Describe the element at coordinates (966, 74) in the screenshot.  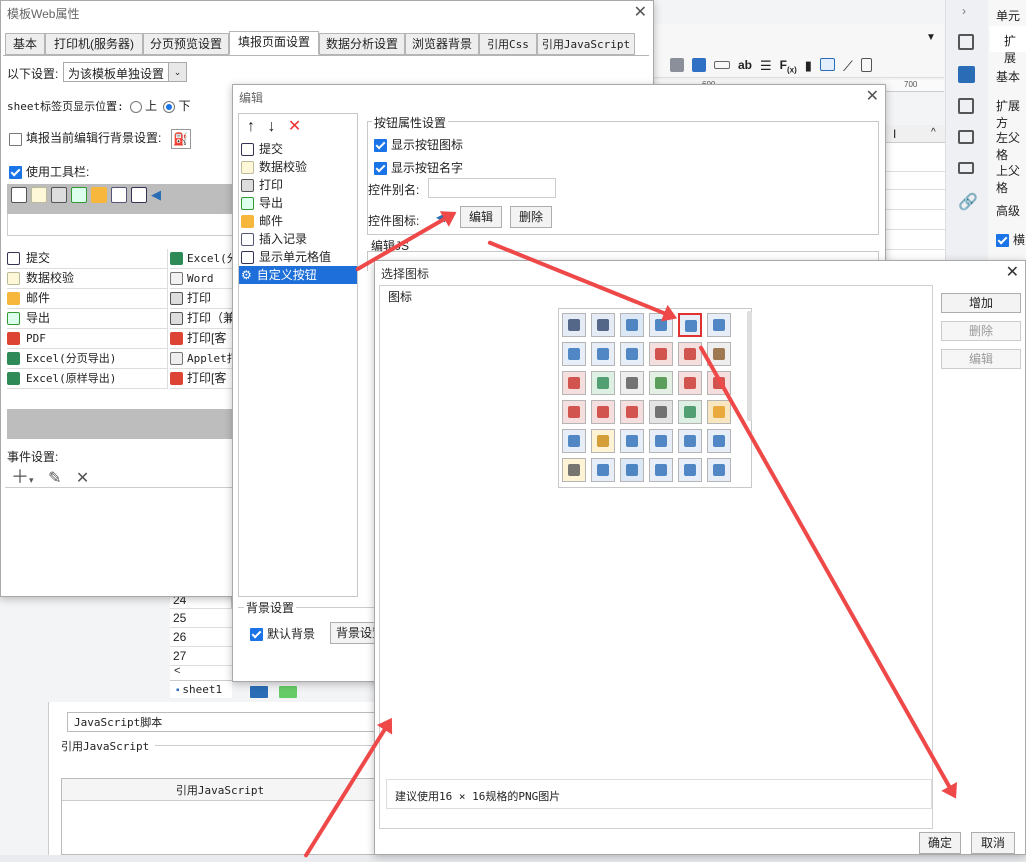
I see `cell-properties-icon` at that location.